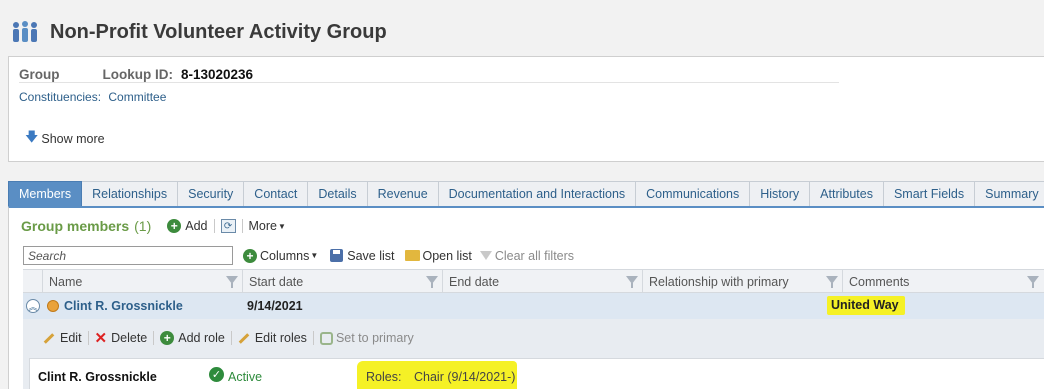 The height and width of the screenshot is (389, 1044). Describe the element at coordinates (543, 281) in the screenshot. I see `column-header-end-date: End date` at that location.